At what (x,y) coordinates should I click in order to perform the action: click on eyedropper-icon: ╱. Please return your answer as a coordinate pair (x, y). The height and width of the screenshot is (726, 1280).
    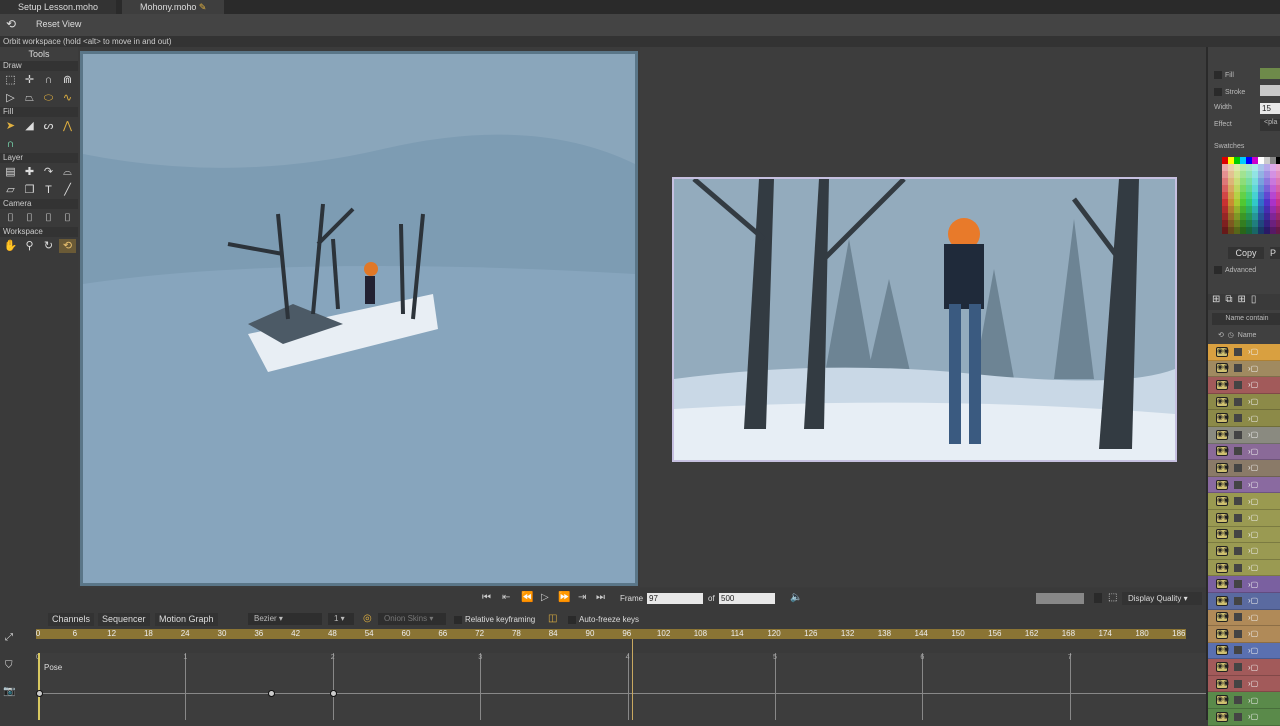
    Looking at the image, I should click on (67, 190).